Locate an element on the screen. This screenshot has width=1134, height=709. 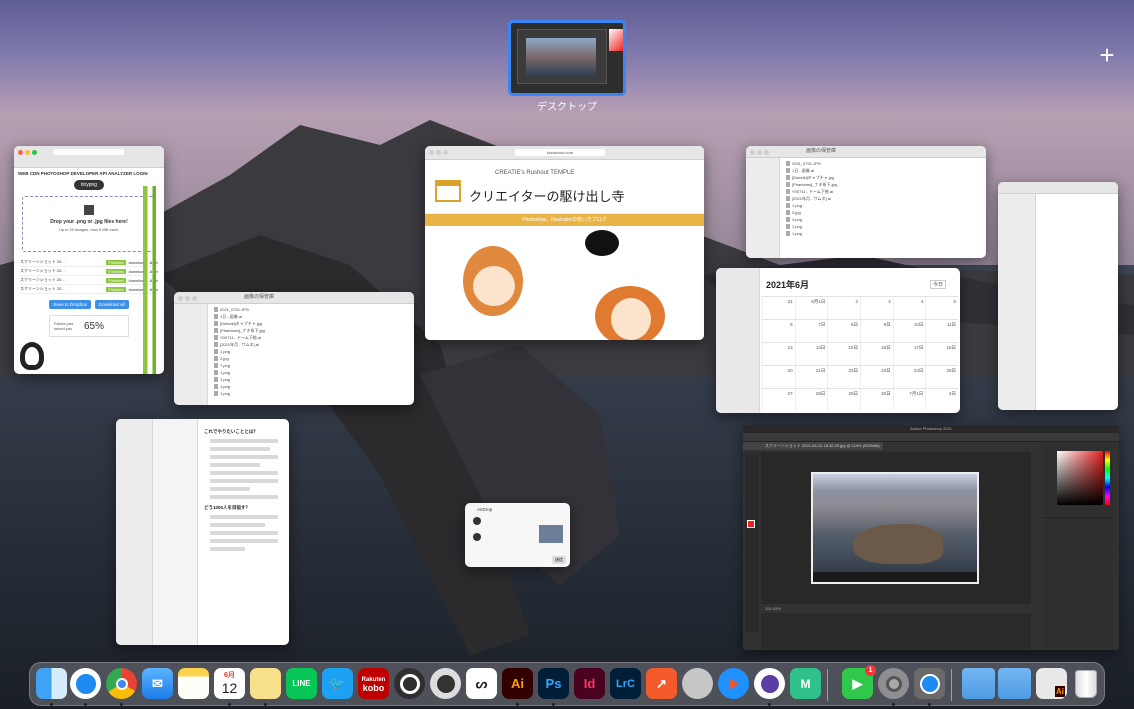
calendar-day-cell: 18日 is located at coordinates (941, 354).